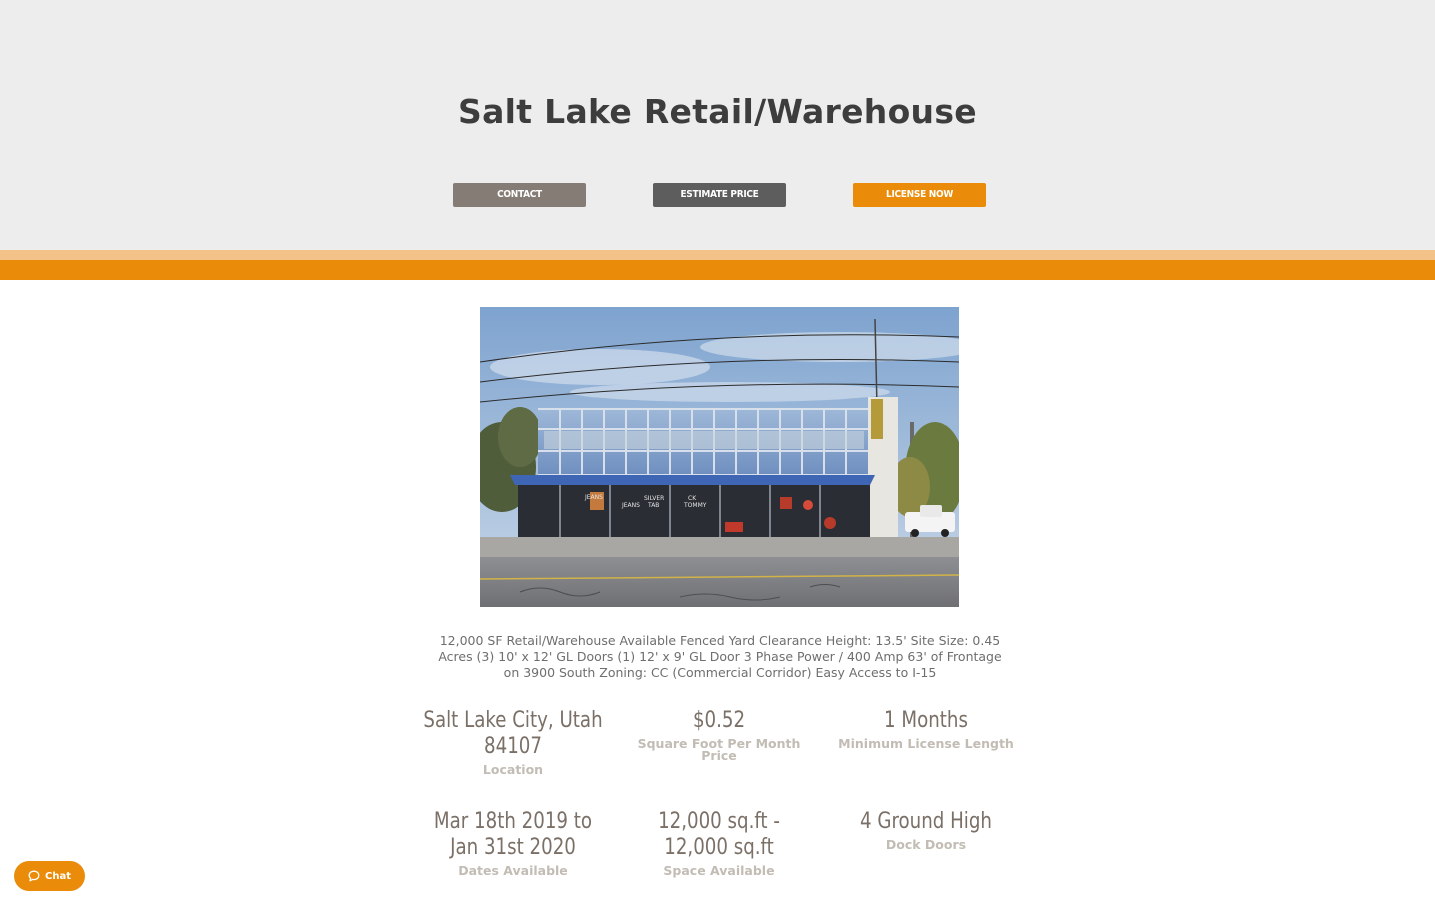  I want to click on license-now-button: LICENSE NOW, so click(919, 195).